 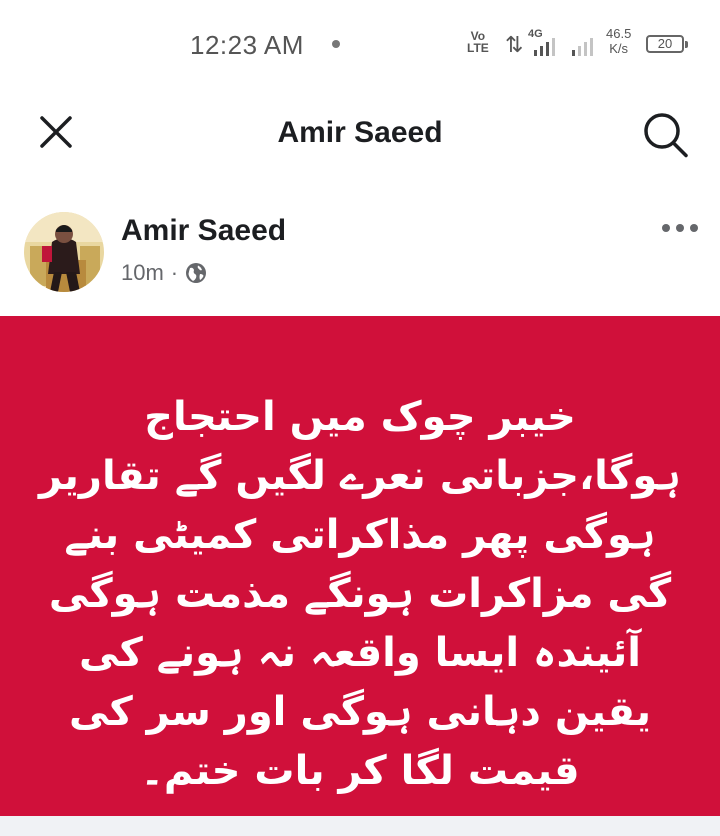 I want to click on app-header: Amir Saeed, so click(x=360, y=135).